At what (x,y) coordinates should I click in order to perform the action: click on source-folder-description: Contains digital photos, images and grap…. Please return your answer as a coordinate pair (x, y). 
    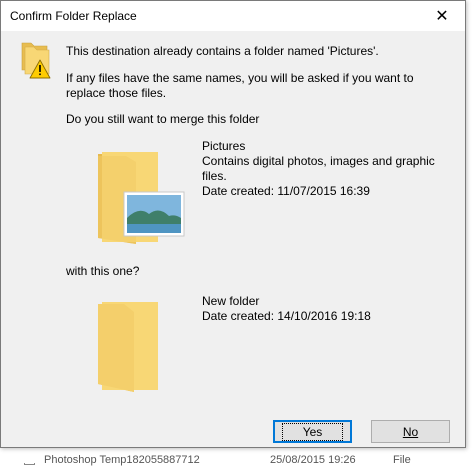
    Looking at the image, I should click on (318, 168).